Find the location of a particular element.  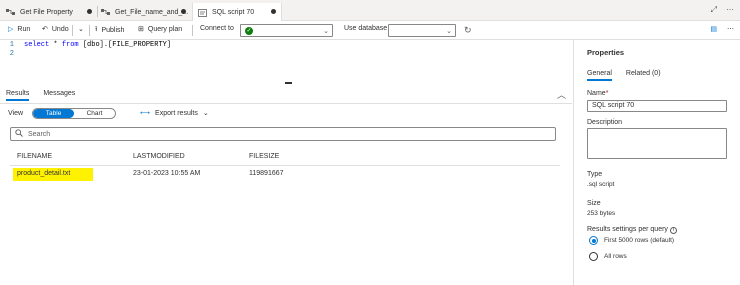

tab-messages: Messages is located at coordinates (59, 95).